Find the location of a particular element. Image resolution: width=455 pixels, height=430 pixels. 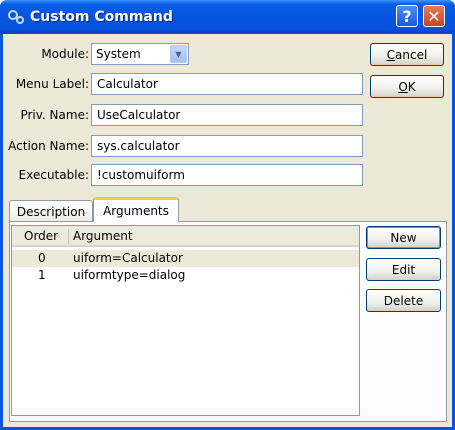

cancel-mnemonic: C is located at coordinates (391, 54).